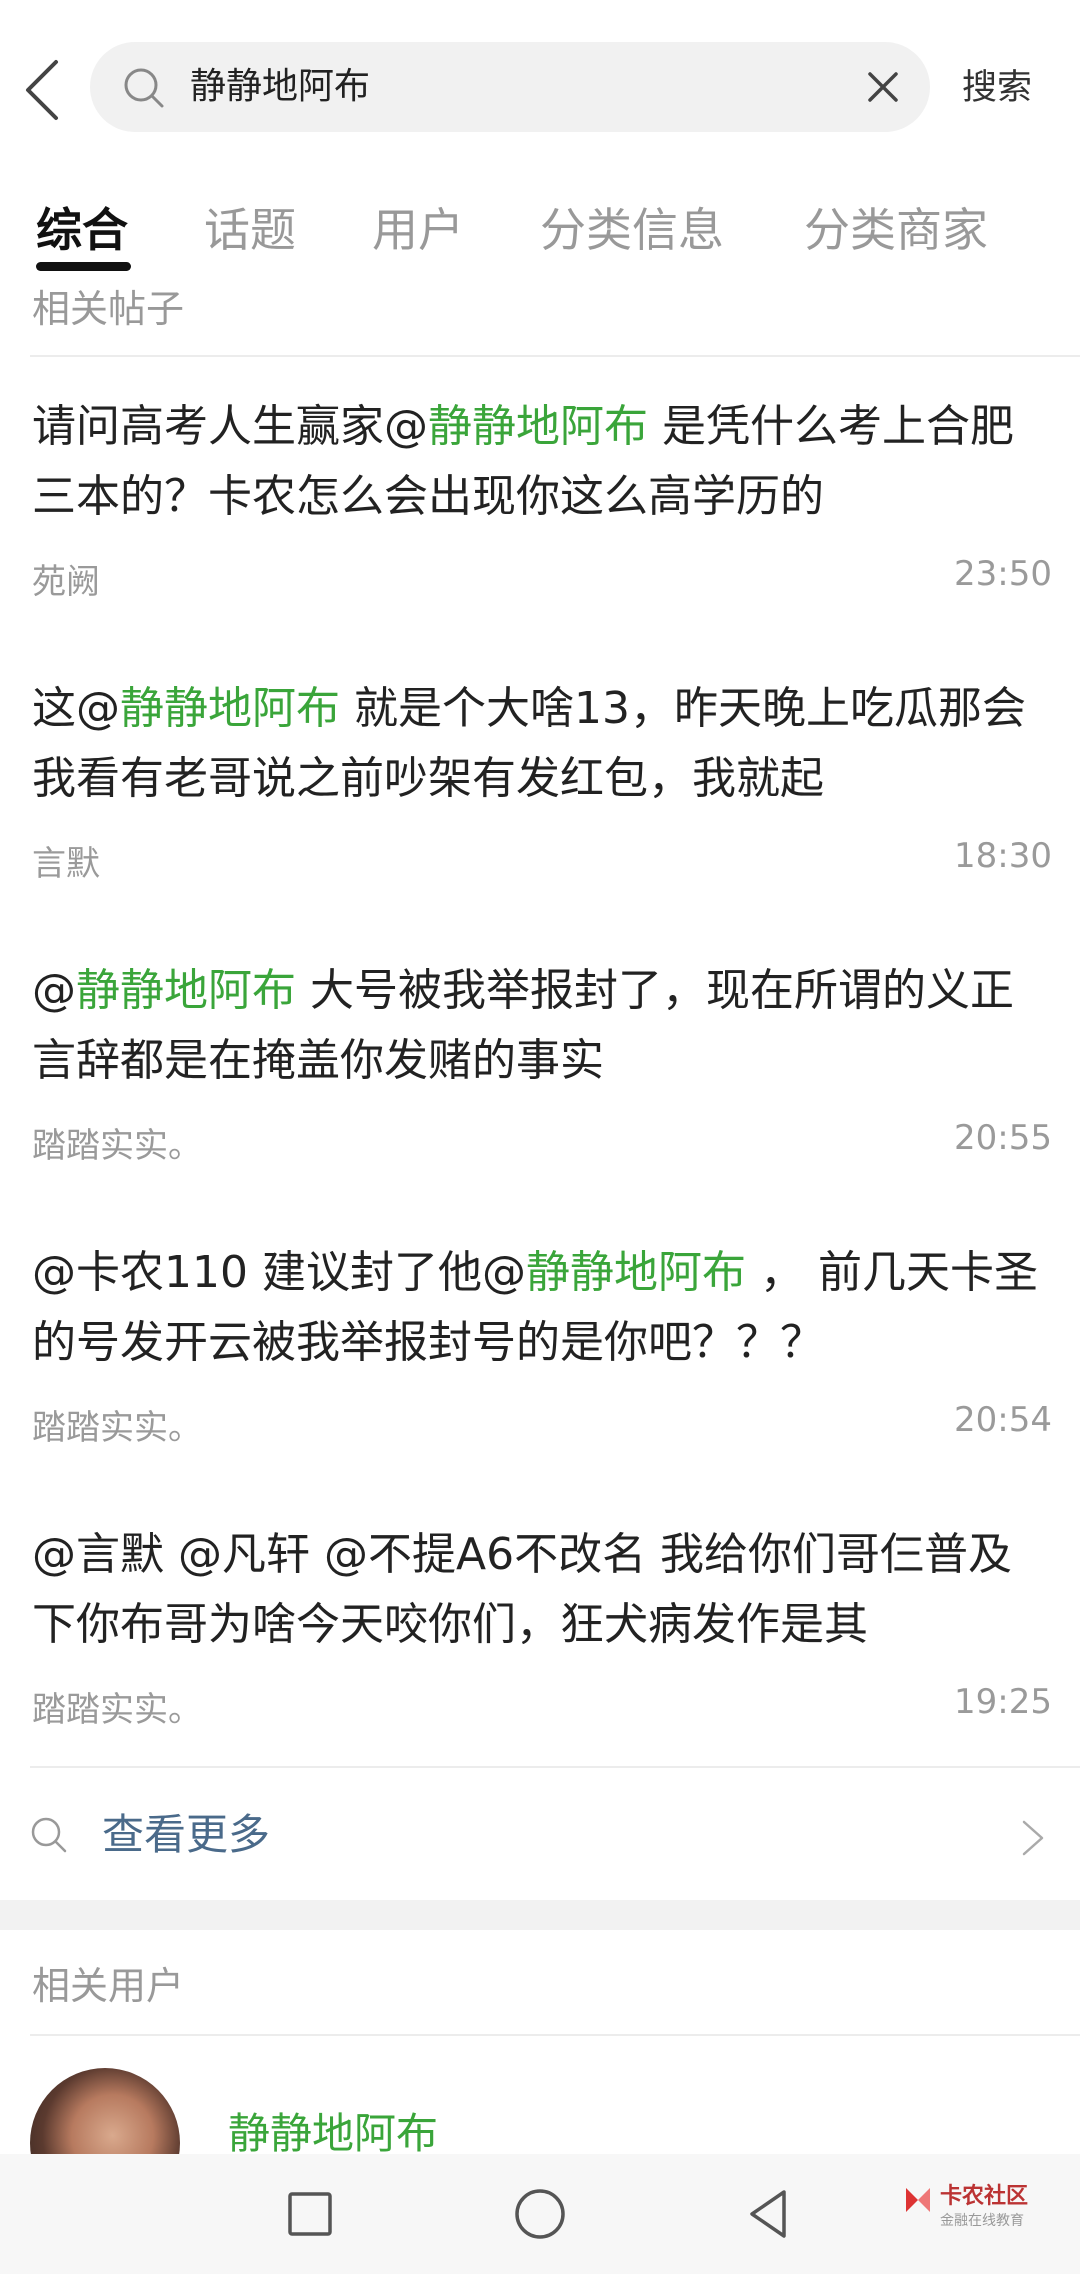 The width and height of the screenshot is (1080, 2274). I want to click on header: 静静地阿布 搜索, so click(540, 87).